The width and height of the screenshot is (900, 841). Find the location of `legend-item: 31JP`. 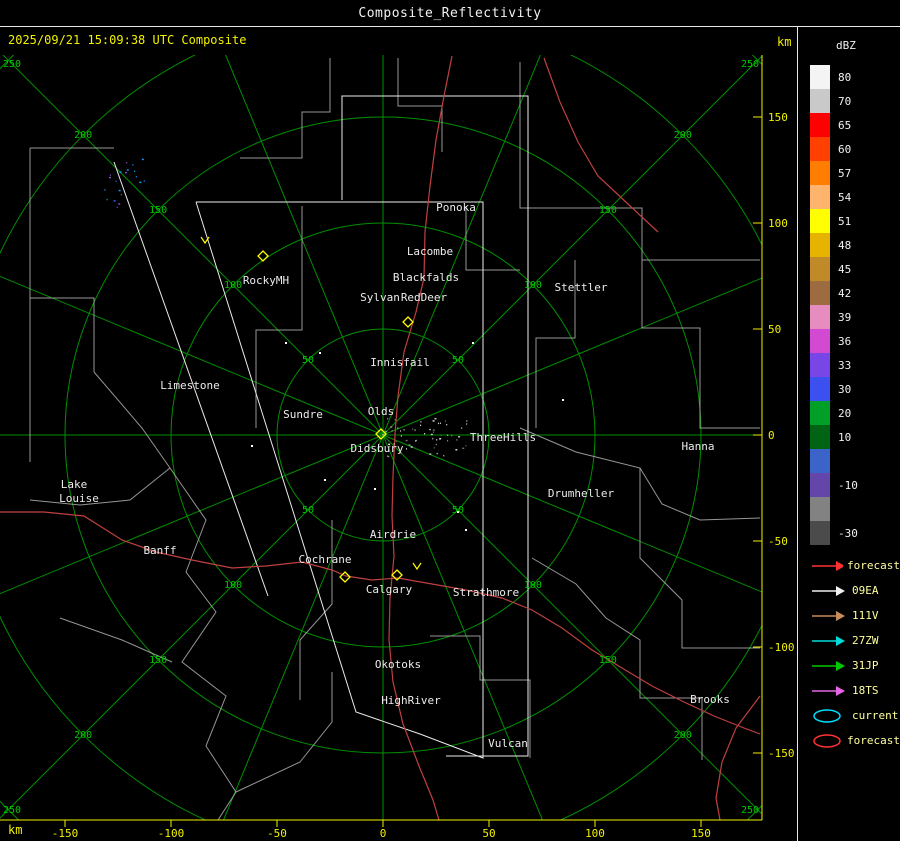

legend-item: 31JP is located at coordinates (855, 665).